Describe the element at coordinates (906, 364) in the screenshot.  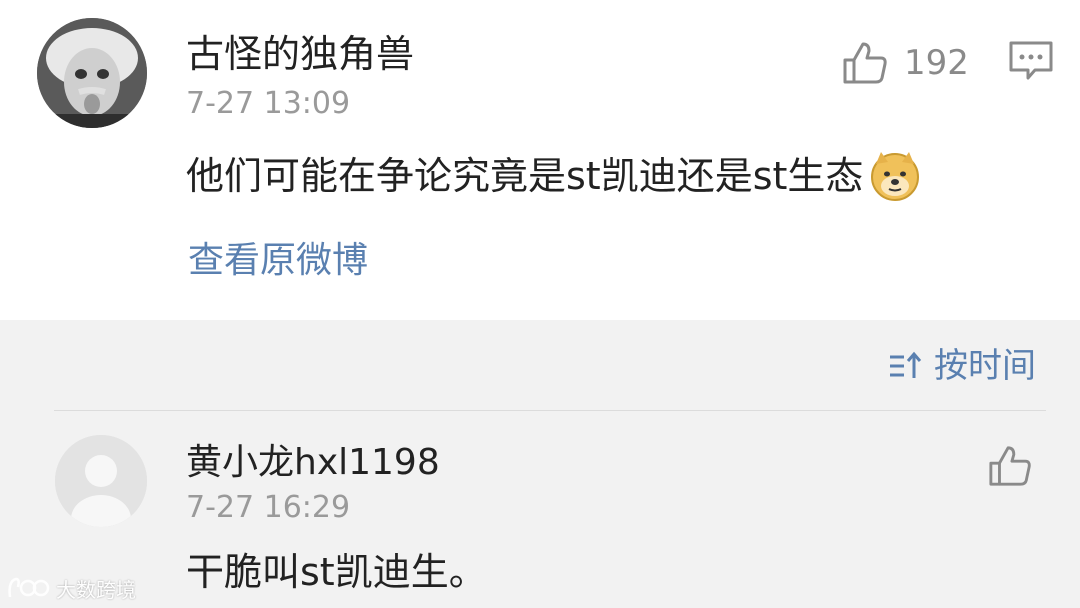
I see `sort-icon` at that location.